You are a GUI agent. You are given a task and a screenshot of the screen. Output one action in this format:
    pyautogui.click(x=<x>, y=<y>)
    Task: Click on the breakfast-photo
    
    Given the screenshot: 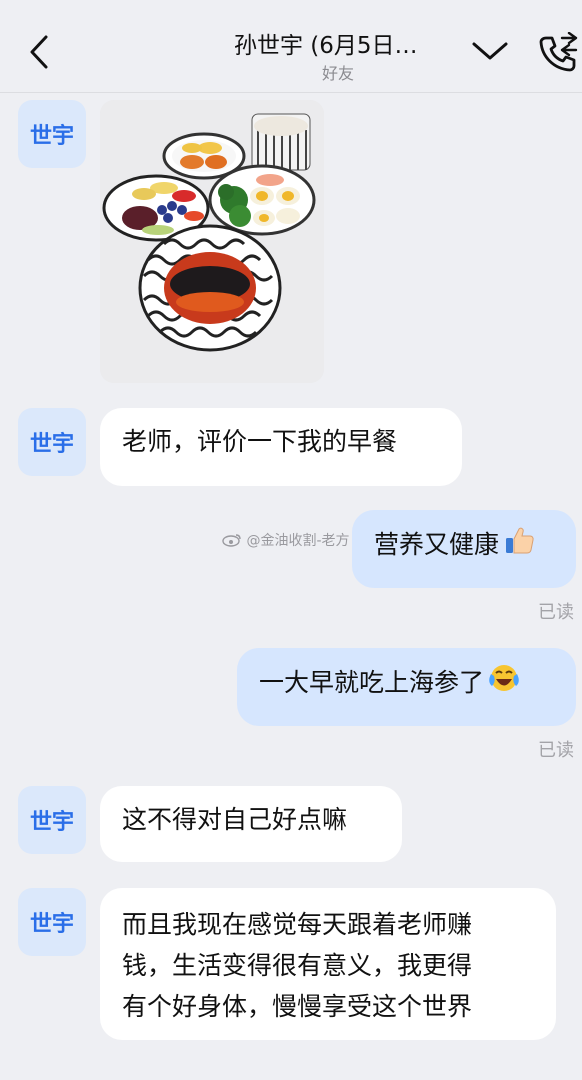 What is the action you would take?
    pyautogui.click(x=212, y=241)
    